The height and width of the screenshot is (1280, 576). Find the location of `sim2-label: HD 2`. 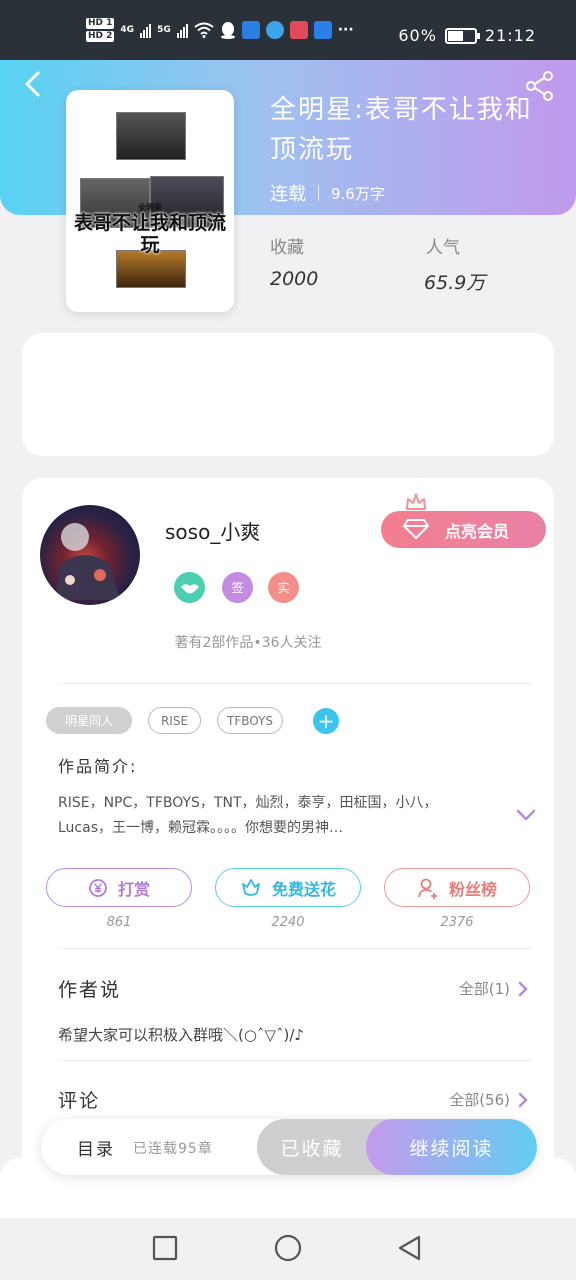

sim2-label: HD 2 is located at coordinates (100, 36).